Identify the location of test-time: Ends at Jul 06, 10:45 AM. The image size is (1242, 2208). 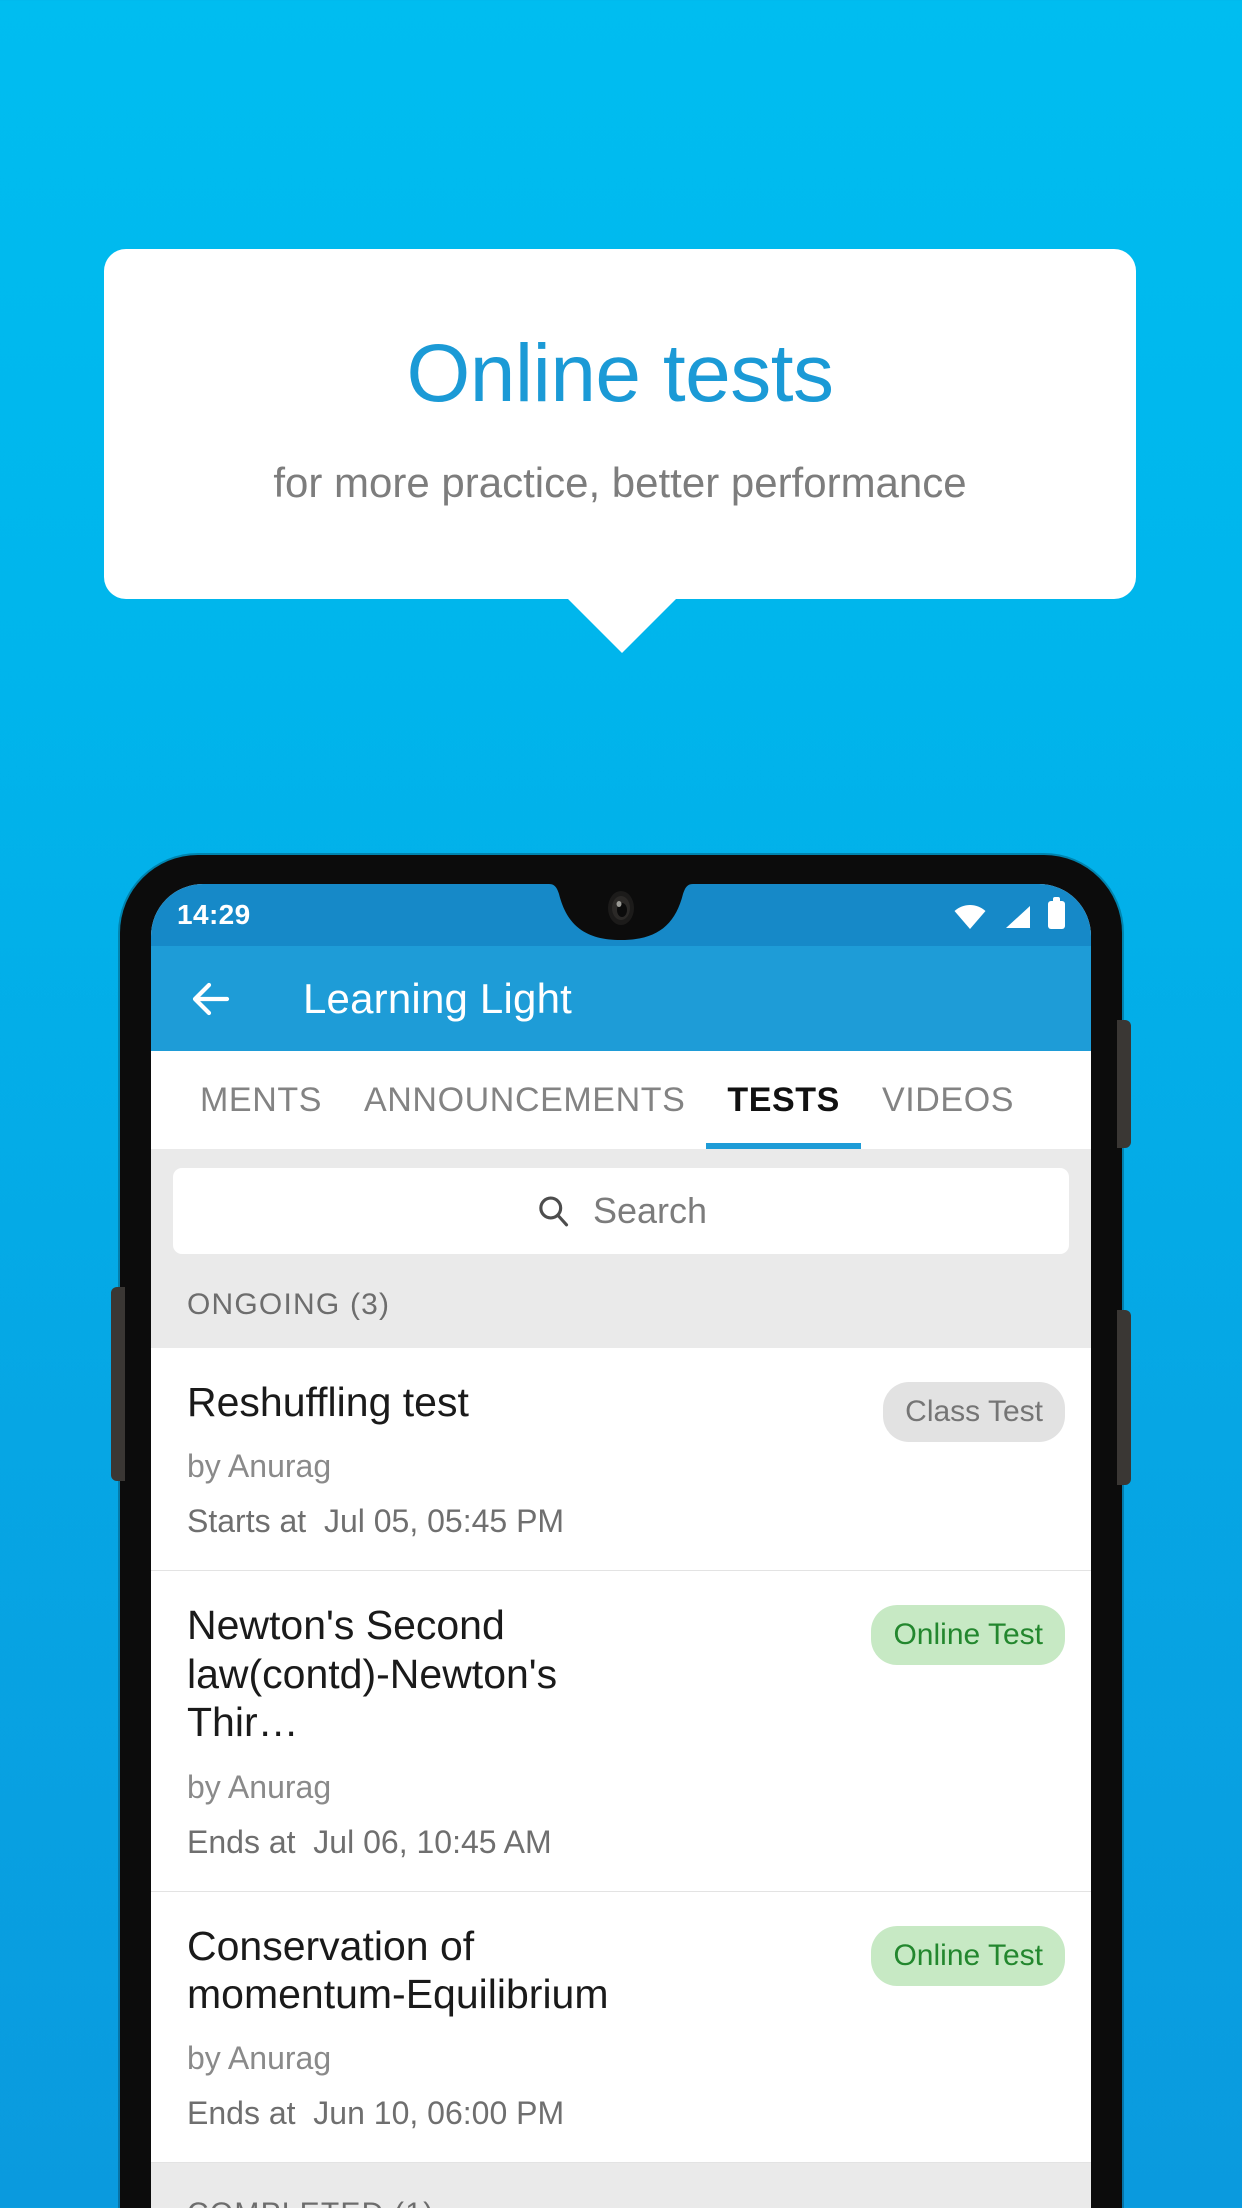
(522, 1842).